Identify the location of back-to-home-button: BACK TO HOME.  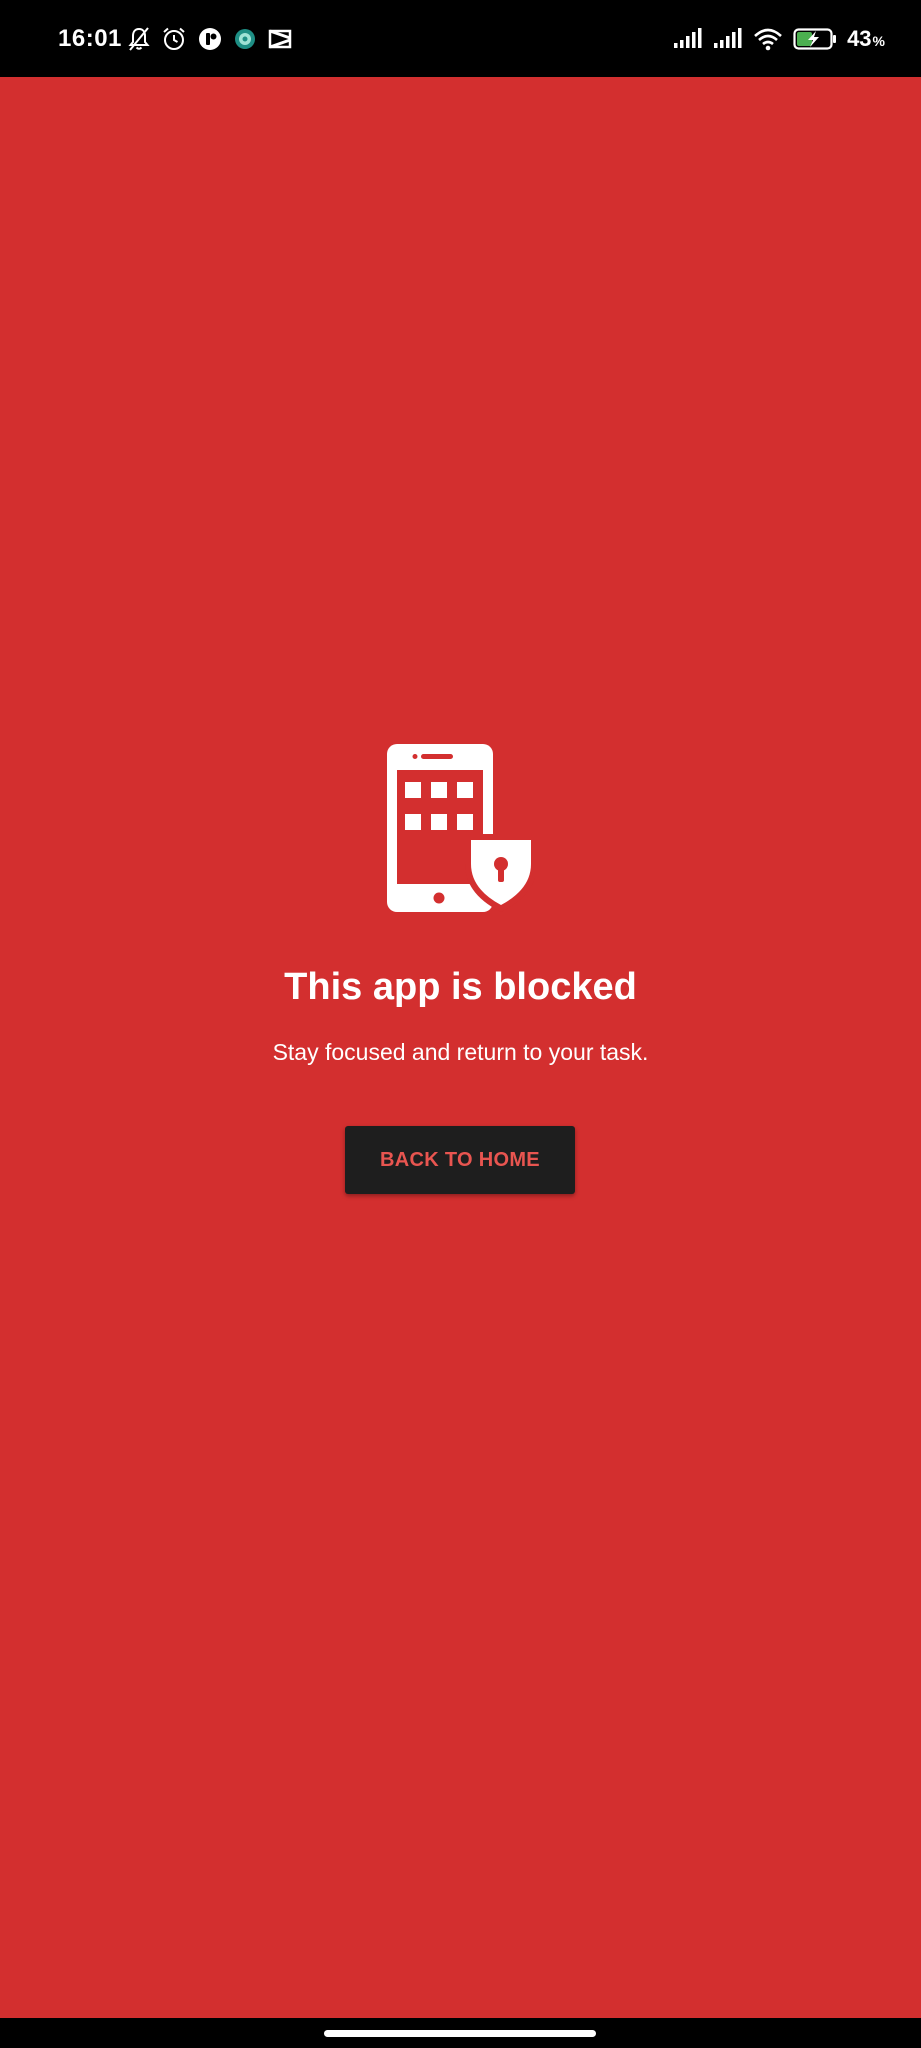
(460, 1160).